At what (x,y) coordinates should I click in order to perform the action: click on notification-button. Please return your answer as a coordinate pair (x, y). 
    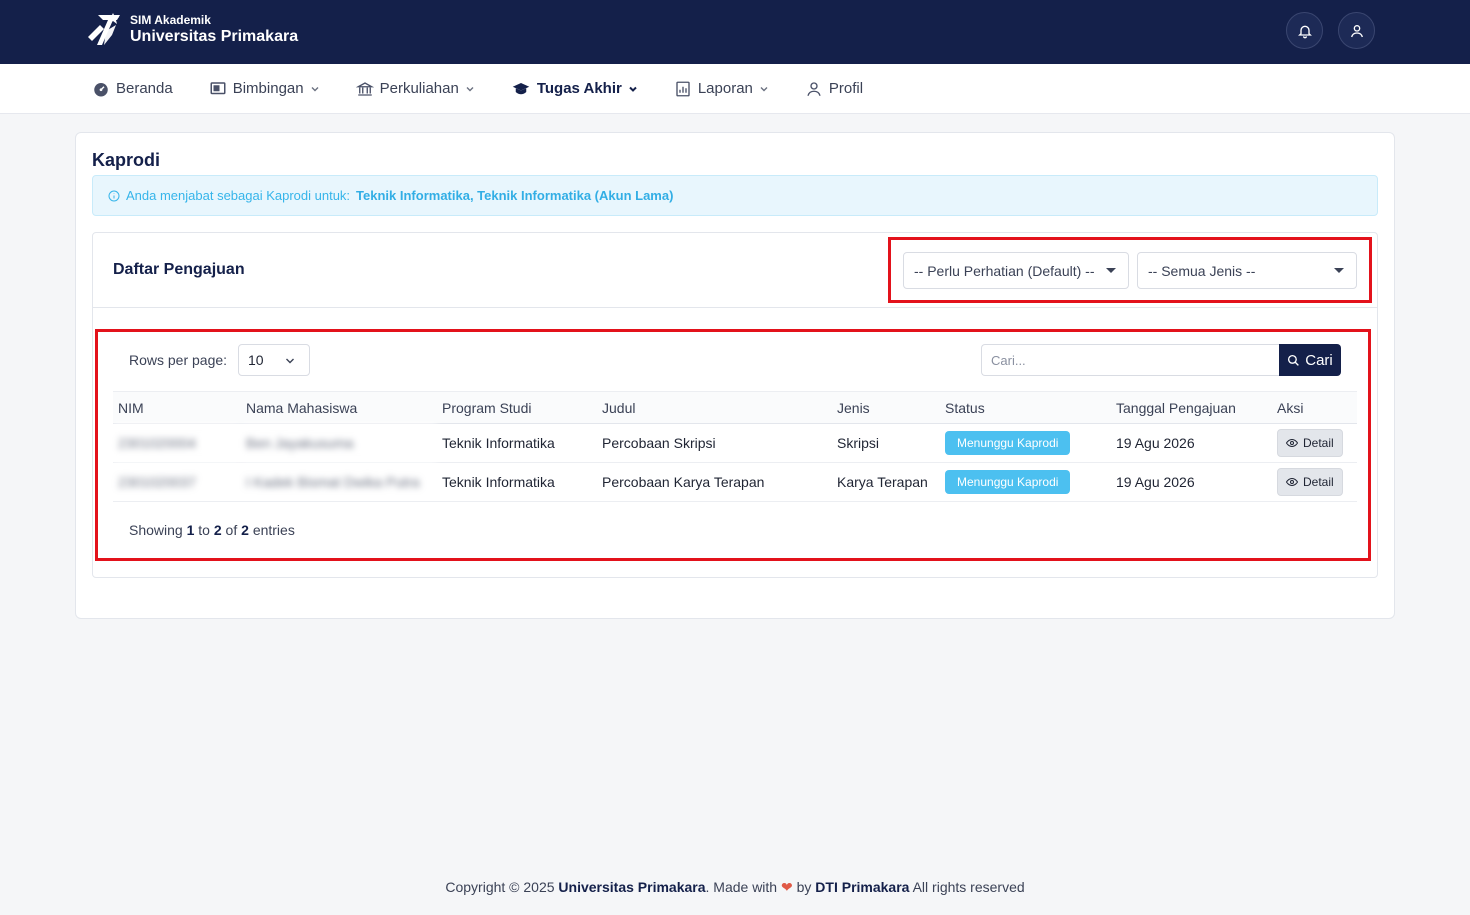
    Looking at the image, I should click on (1304, 30).